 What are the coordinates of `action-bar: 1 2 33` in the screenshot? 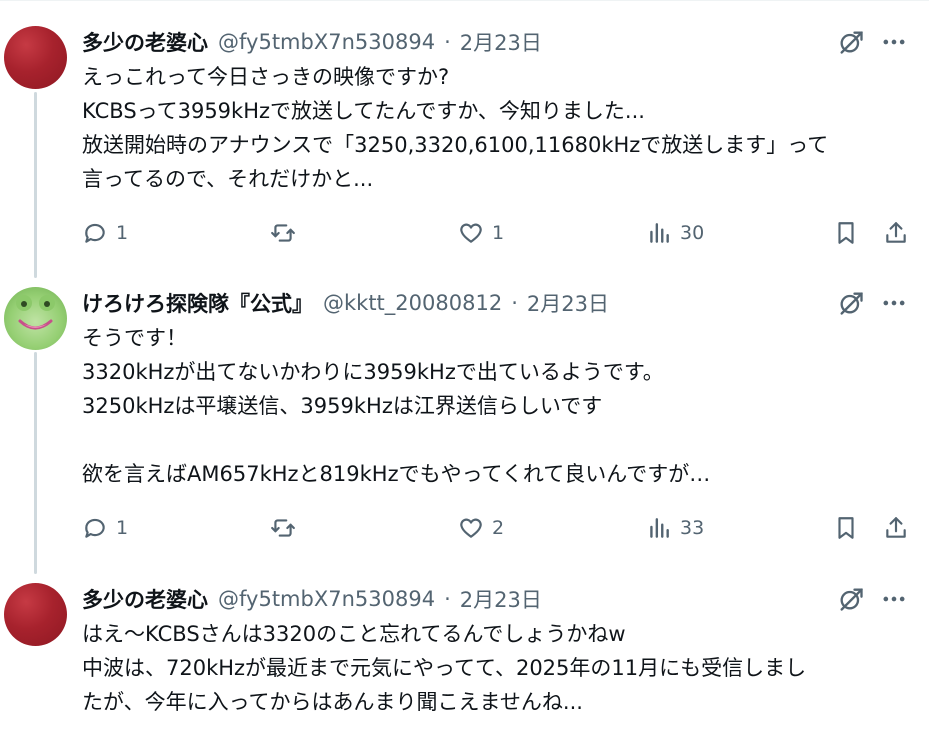 It's located at (464, 528).